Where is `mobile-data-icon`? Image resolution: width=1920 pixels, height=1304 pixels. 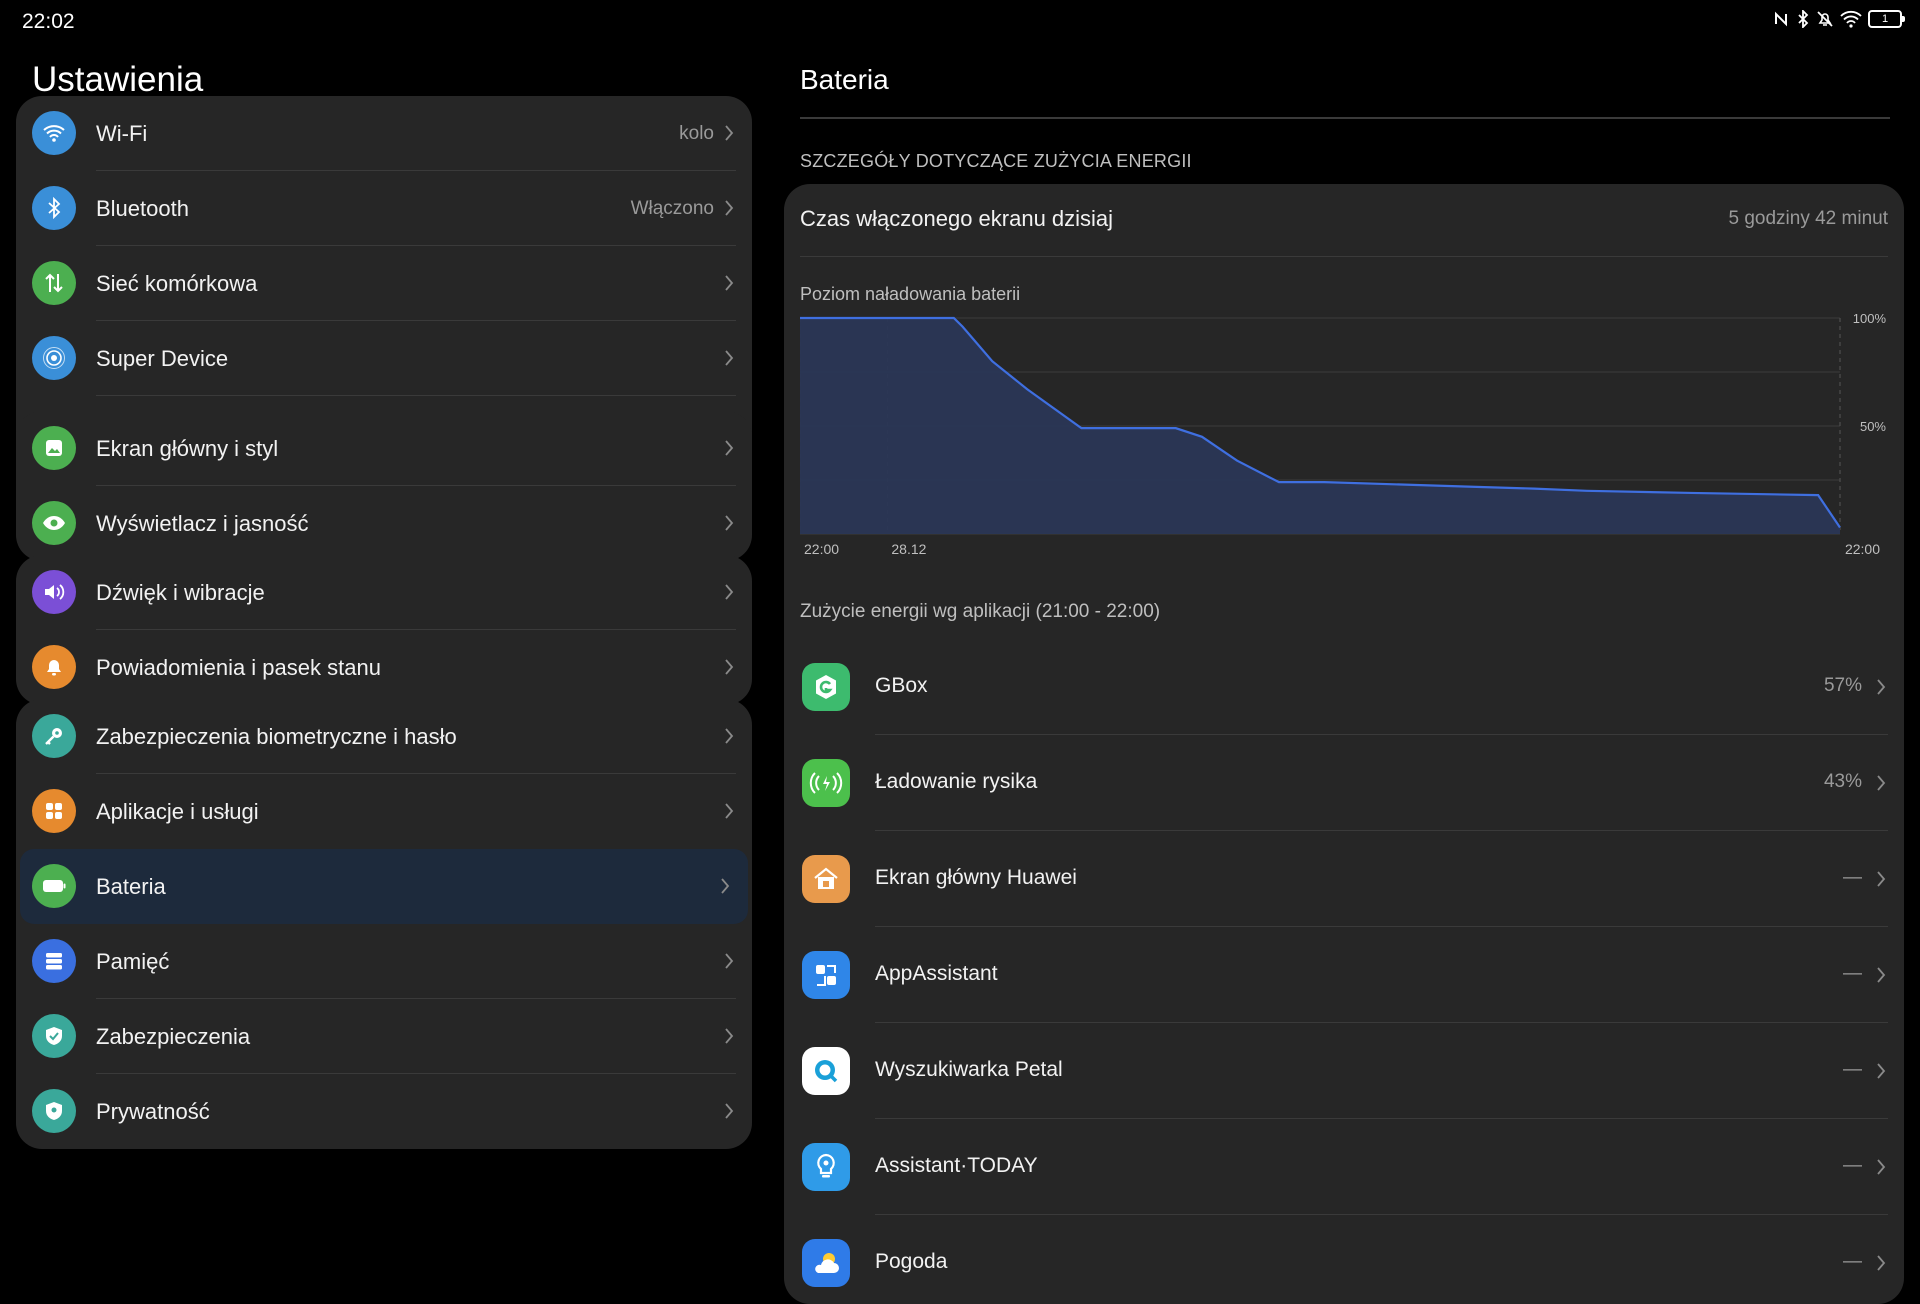 mobile-data-icon is located at coordinates (54, 283).